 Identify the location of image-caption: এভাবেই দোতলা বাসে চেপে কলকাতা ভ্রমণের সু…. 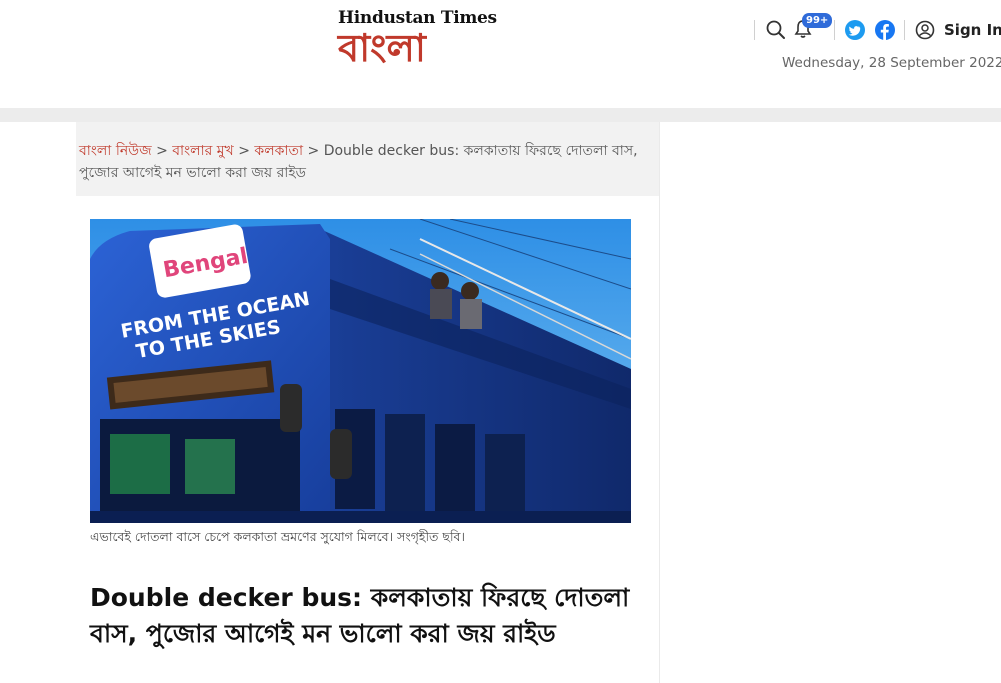
(277, 536).